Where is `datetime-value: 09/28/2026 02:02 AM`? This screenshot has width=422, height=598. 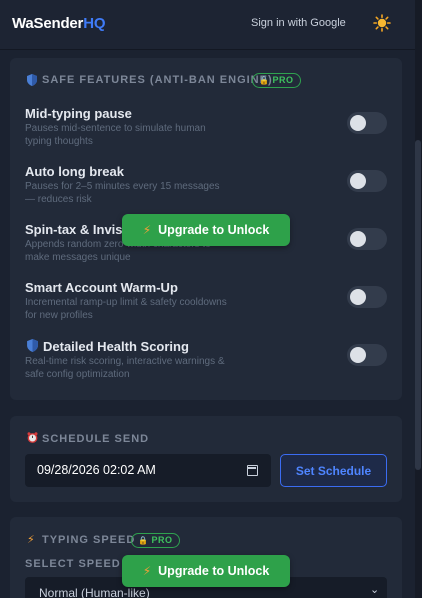
datetime-value: 09/28/2026 02:02 AM is located at coordinates (96, 470).